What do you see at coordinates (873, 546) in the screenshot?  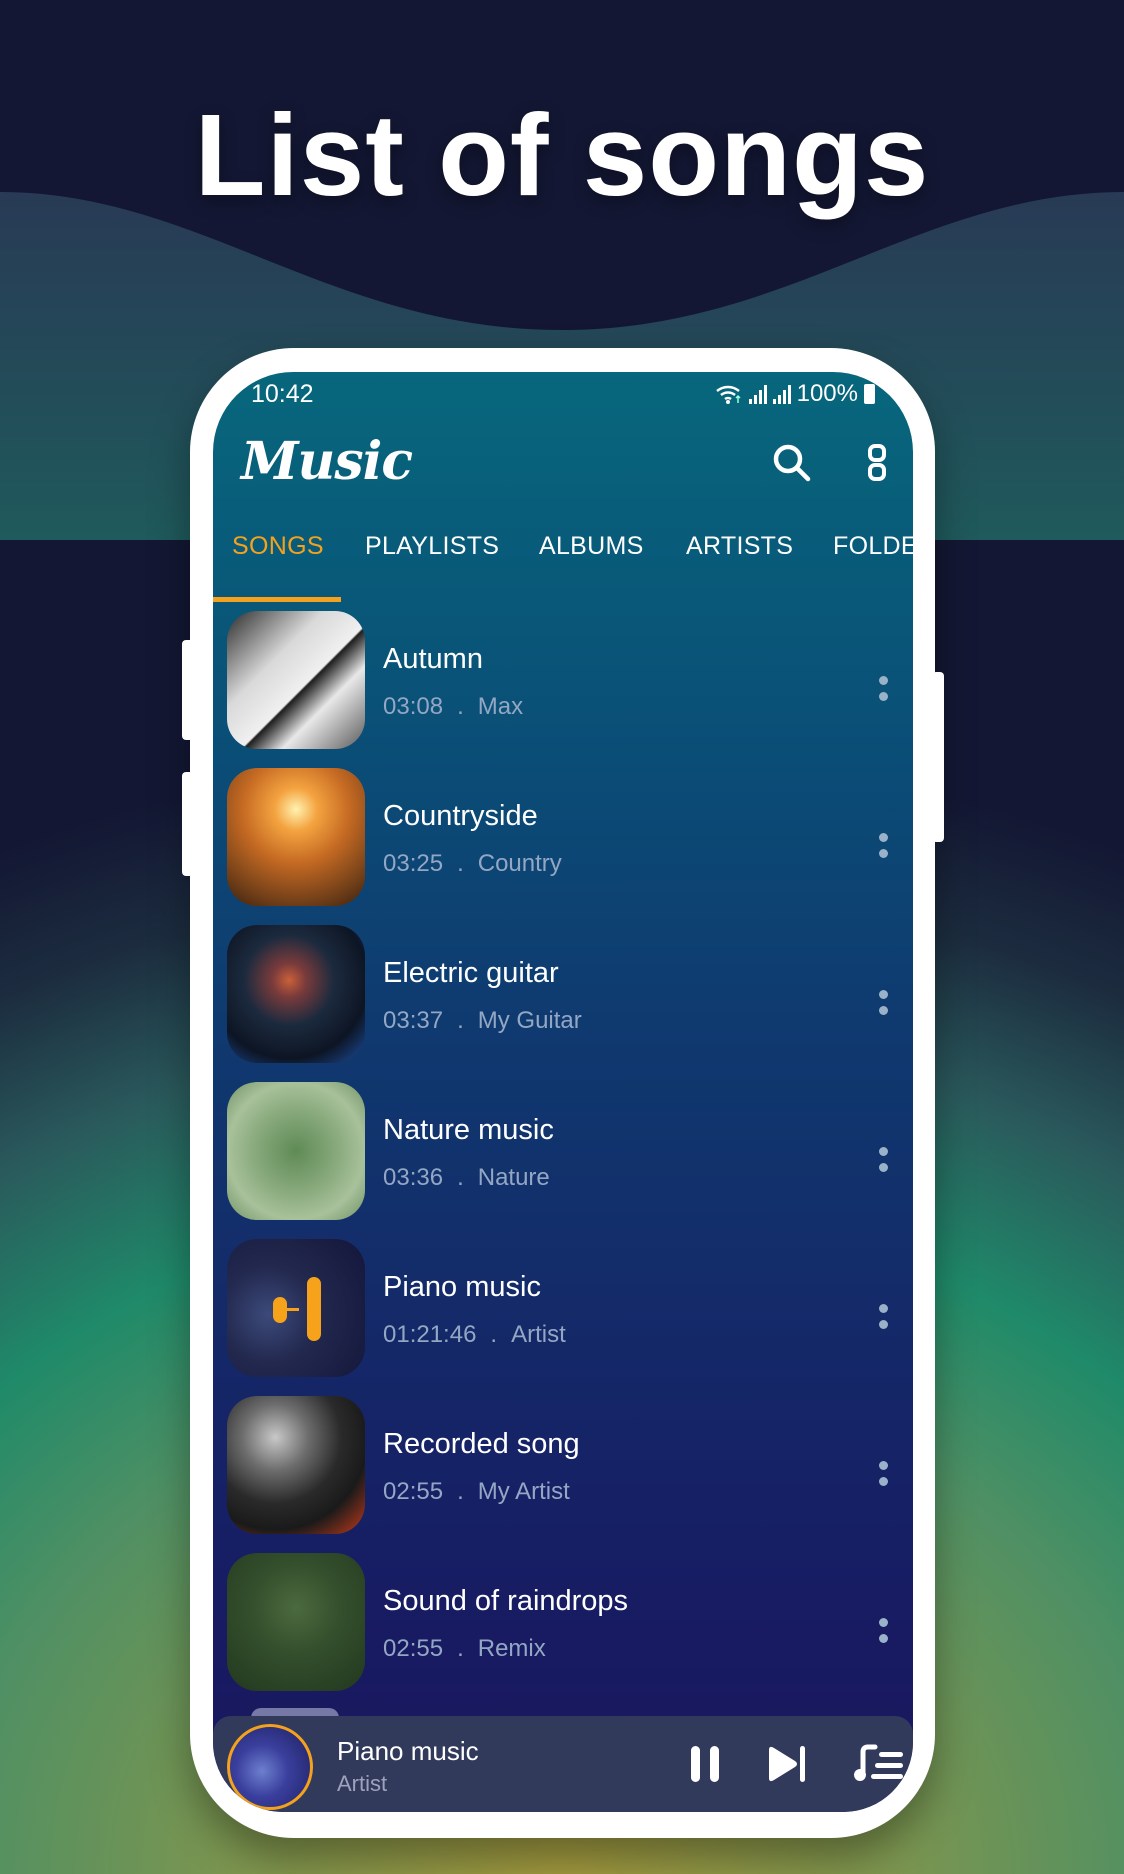 I see `tab-folders: FOLDE` at bounding box center [873, 546].